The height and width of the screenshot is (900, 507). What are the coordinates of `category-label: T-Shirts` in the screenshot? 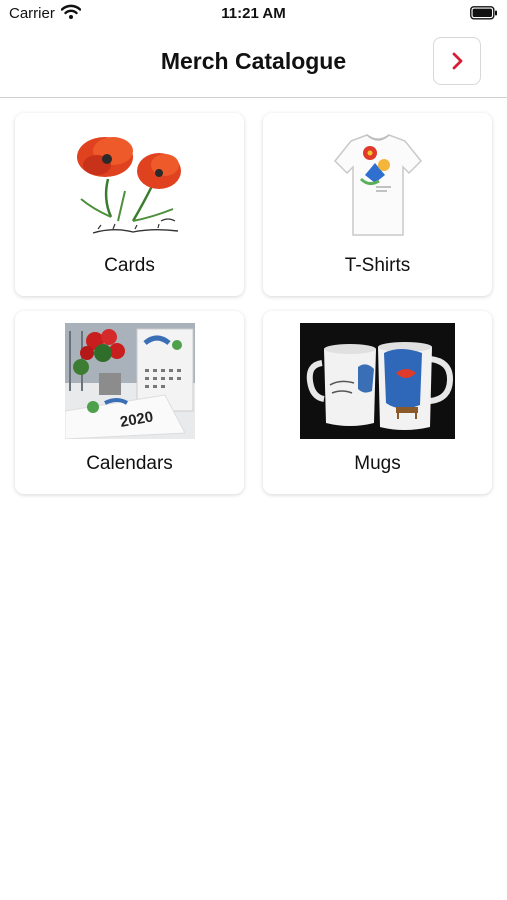 It's located at (377, 265).